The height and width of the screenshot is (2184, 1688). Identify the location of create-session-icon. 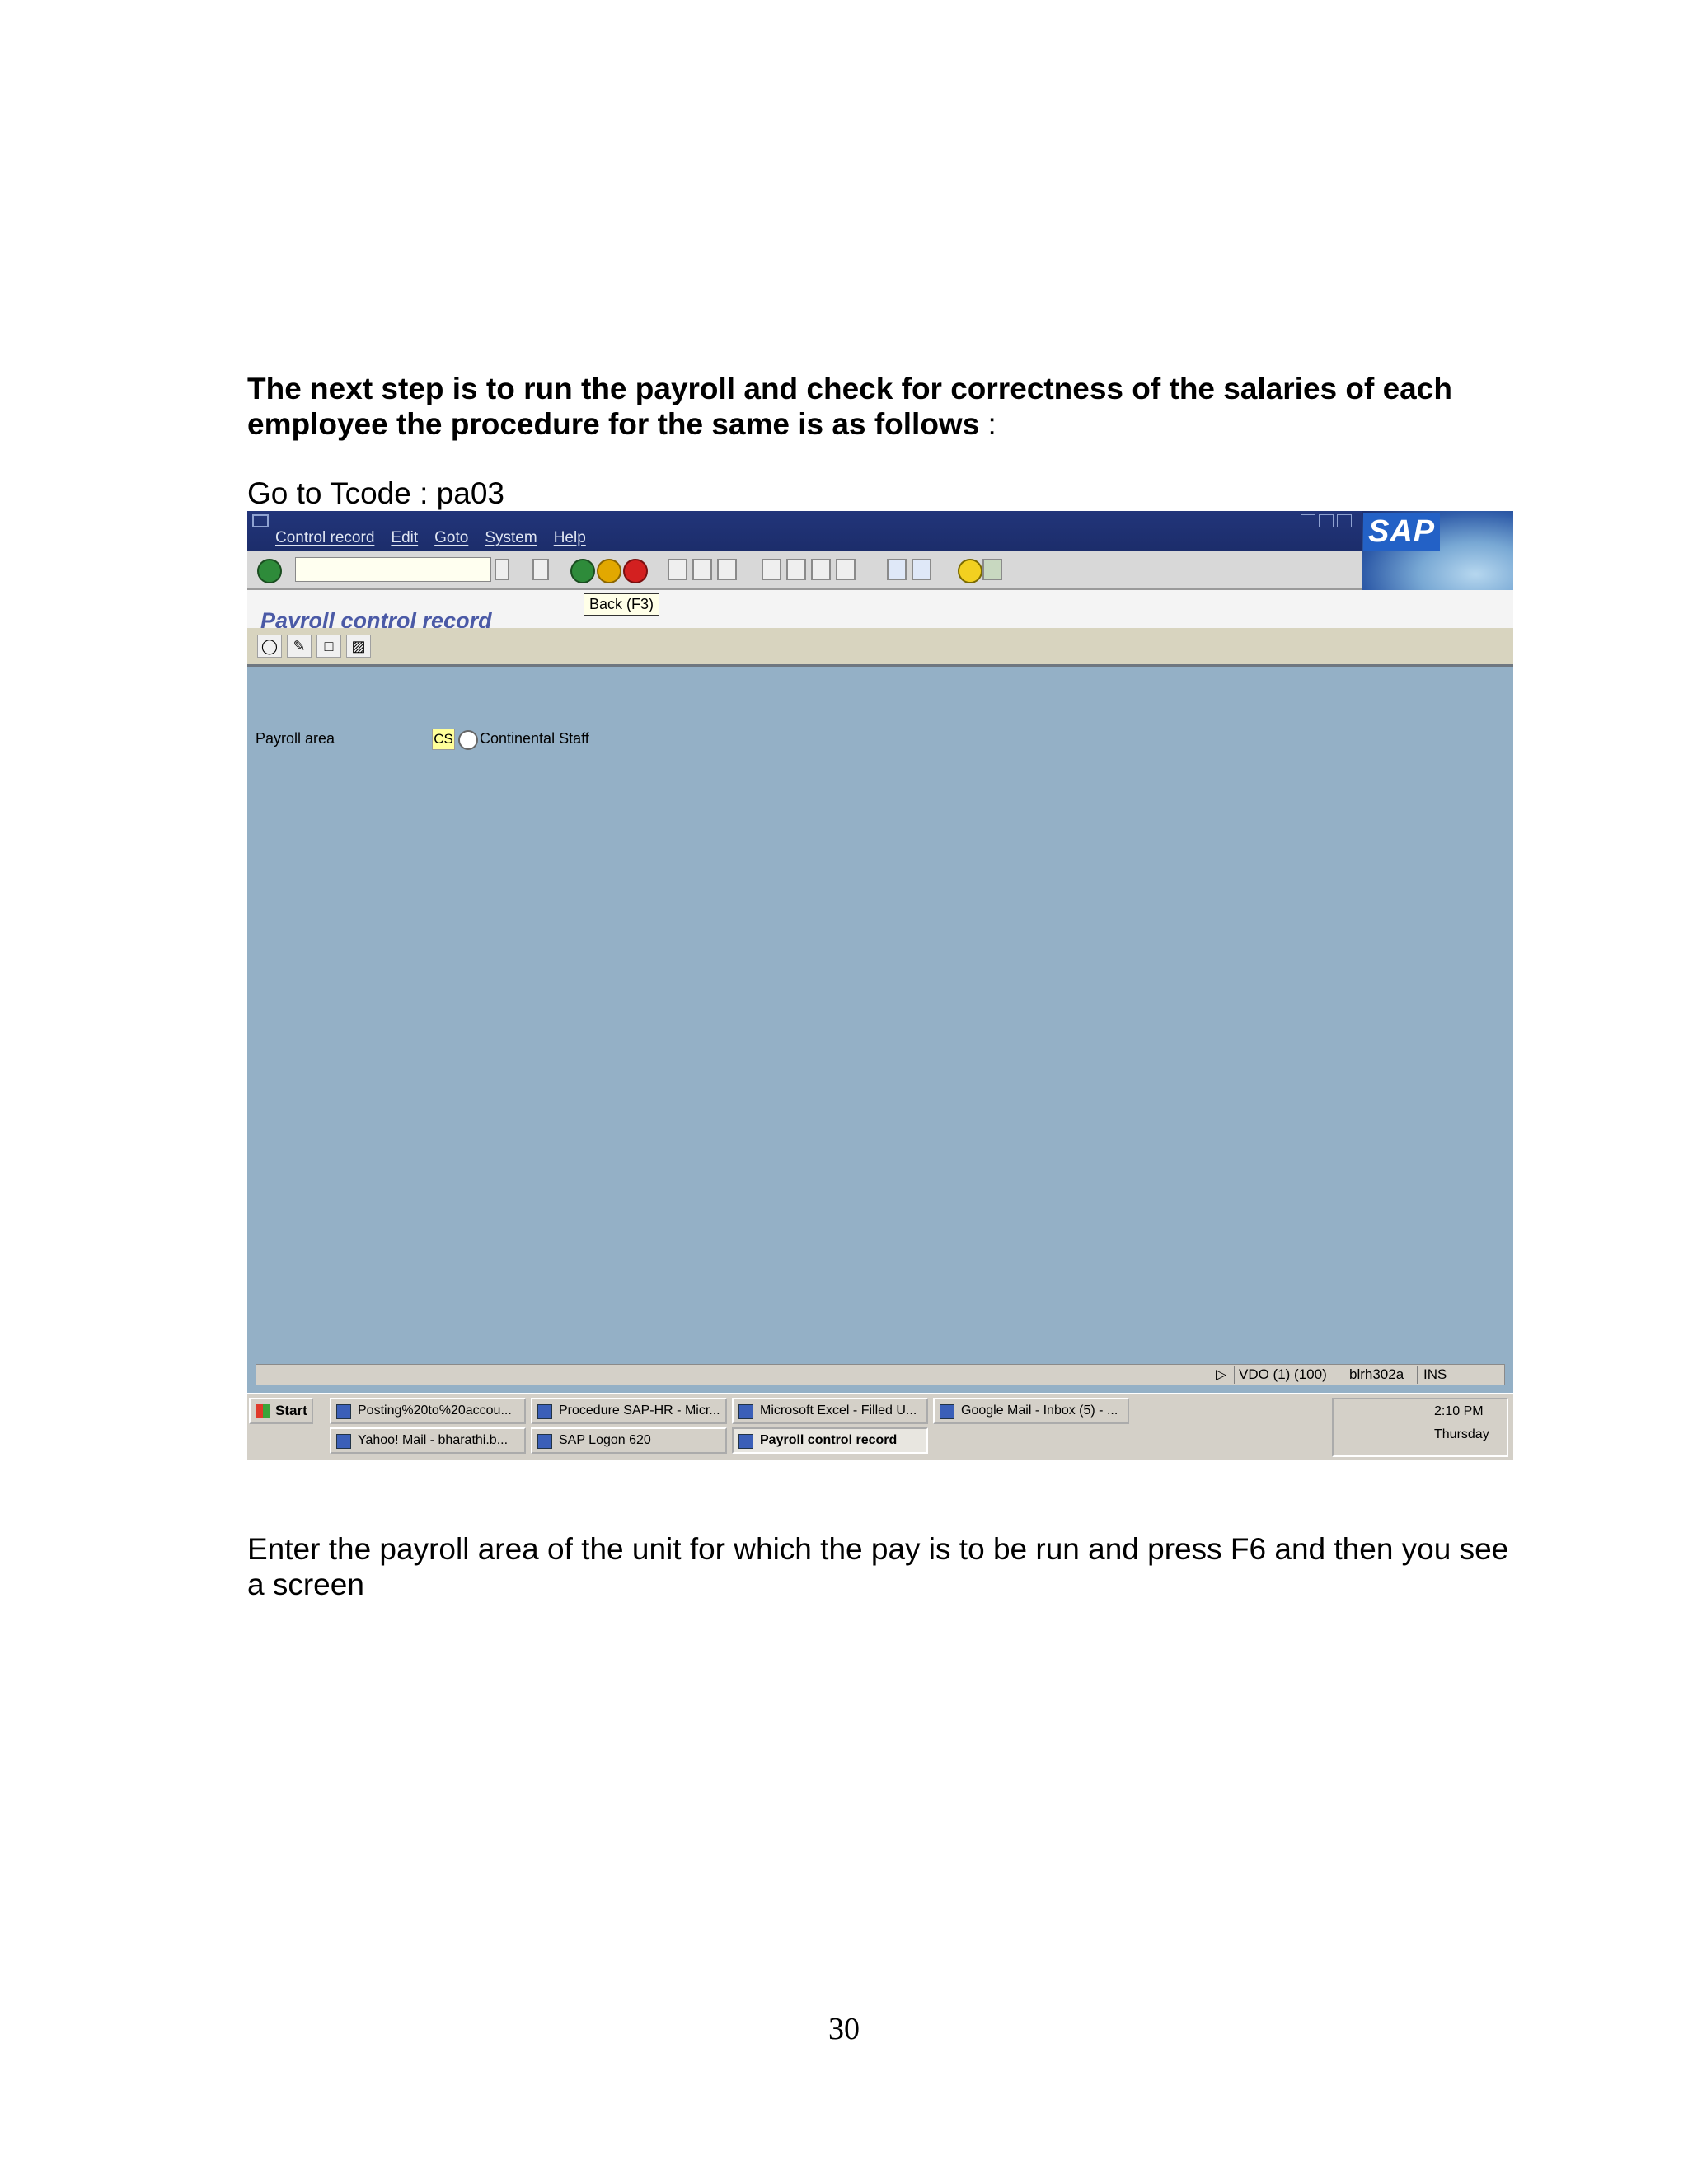
(897, 569).